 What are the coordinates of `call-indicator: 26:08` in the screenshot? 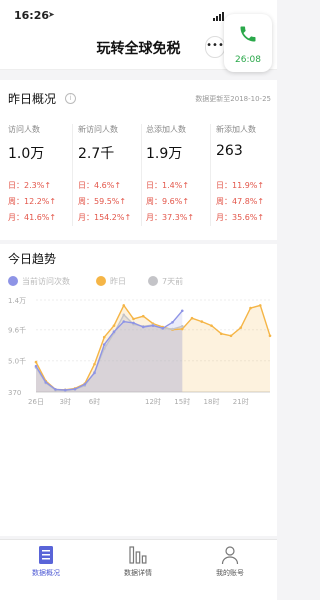 It's located at (248, 43).